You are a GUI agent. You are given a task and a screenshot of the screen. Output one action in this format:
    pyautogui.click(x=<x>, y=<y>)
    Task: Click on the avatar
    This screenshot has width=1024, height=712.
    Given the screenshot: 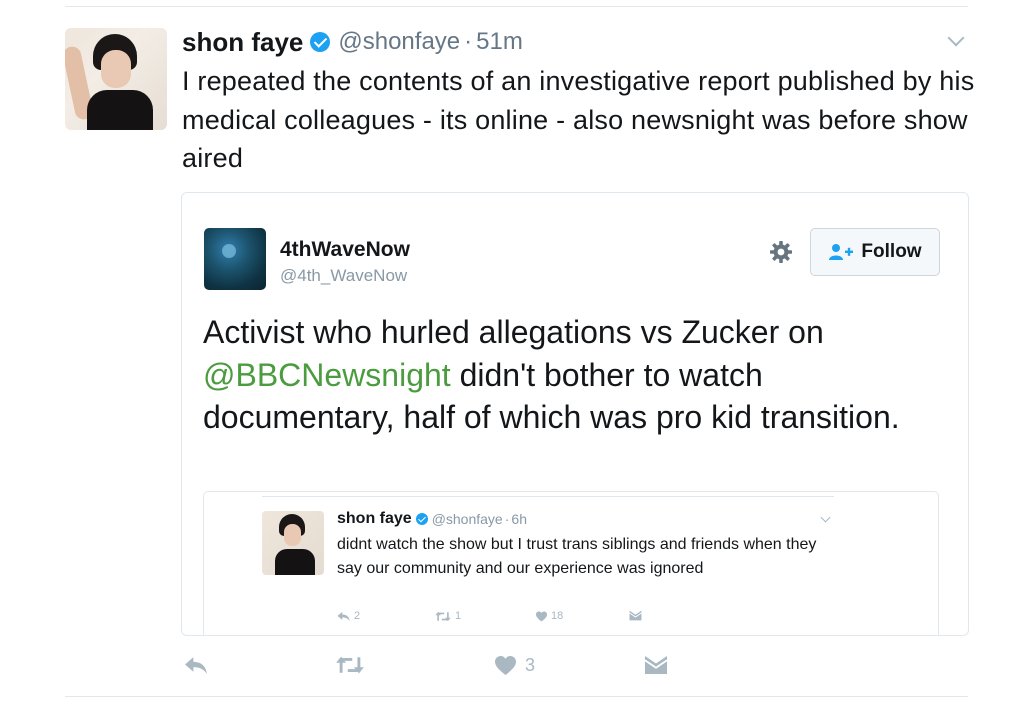 What is the action you would take?
    pyautogui.click(x=116, y=79)
    